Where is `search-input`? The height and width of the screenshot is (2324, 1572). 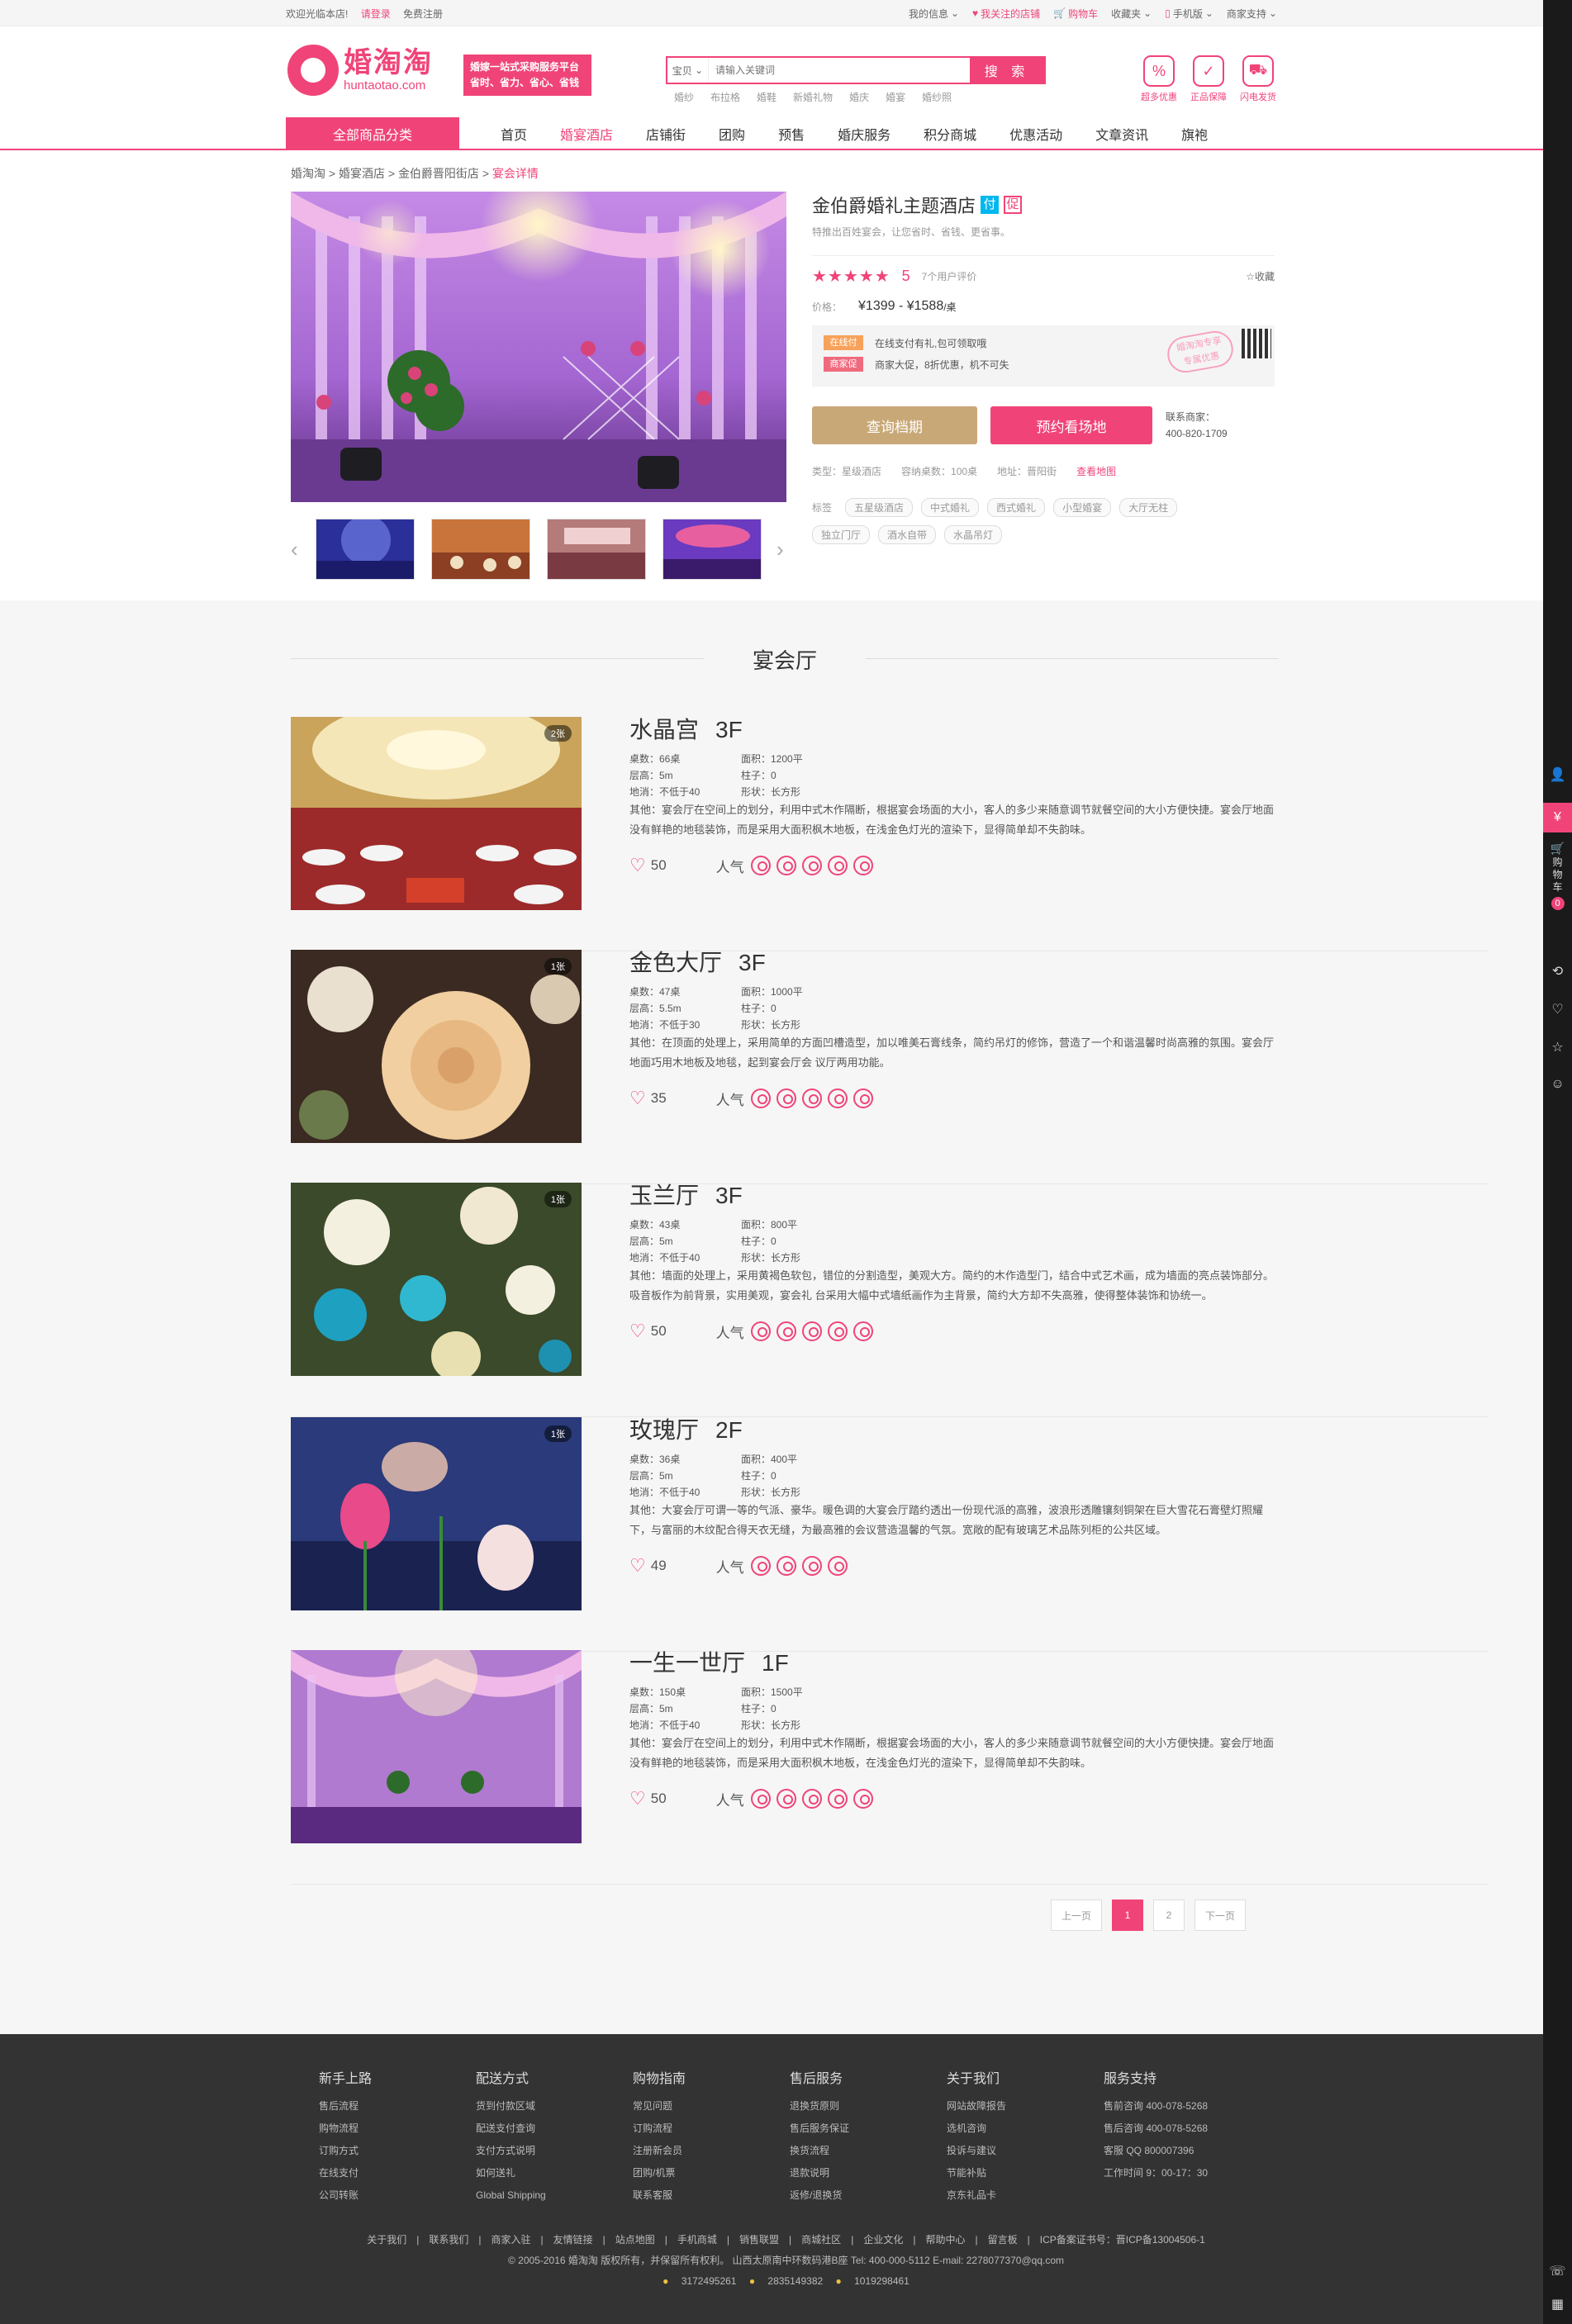 search-input is located at coordinates (840, 70).